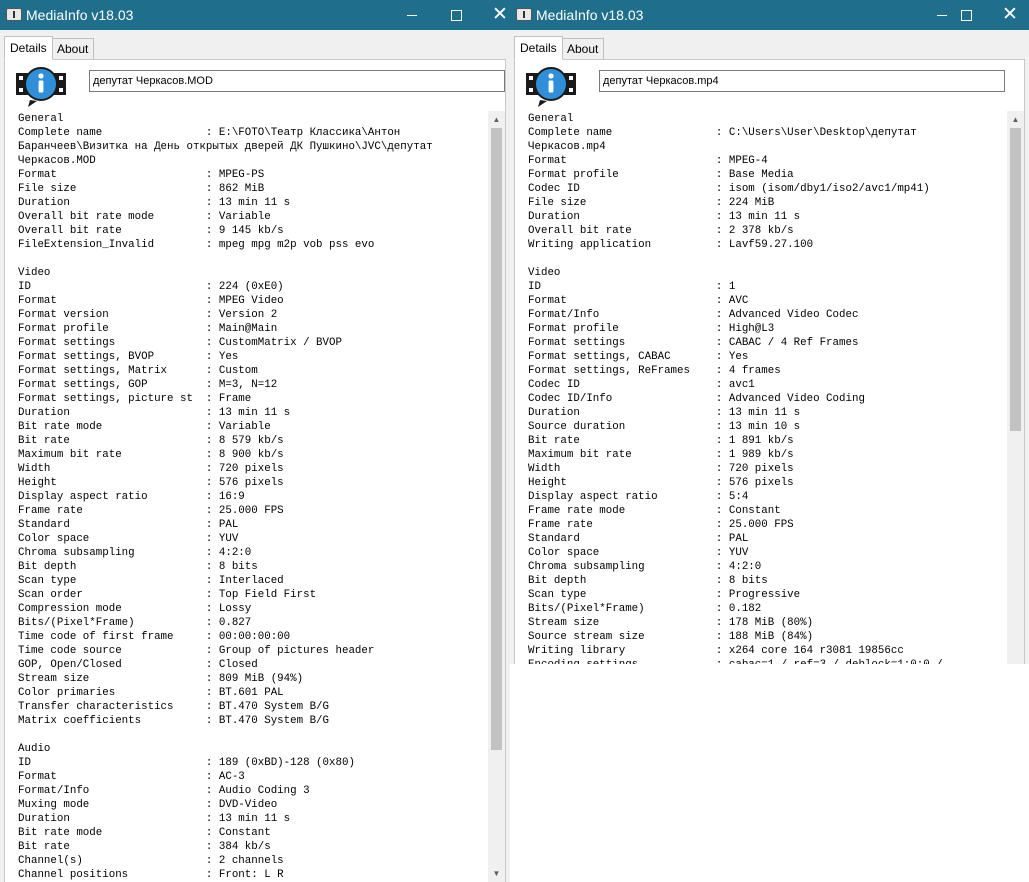 The image size is (1029, 882). What do you see at coordinates (496, 873) in the screenshot?
I see `scroll-down-arrow-icon: ▼` at bounding box center [496, 873].